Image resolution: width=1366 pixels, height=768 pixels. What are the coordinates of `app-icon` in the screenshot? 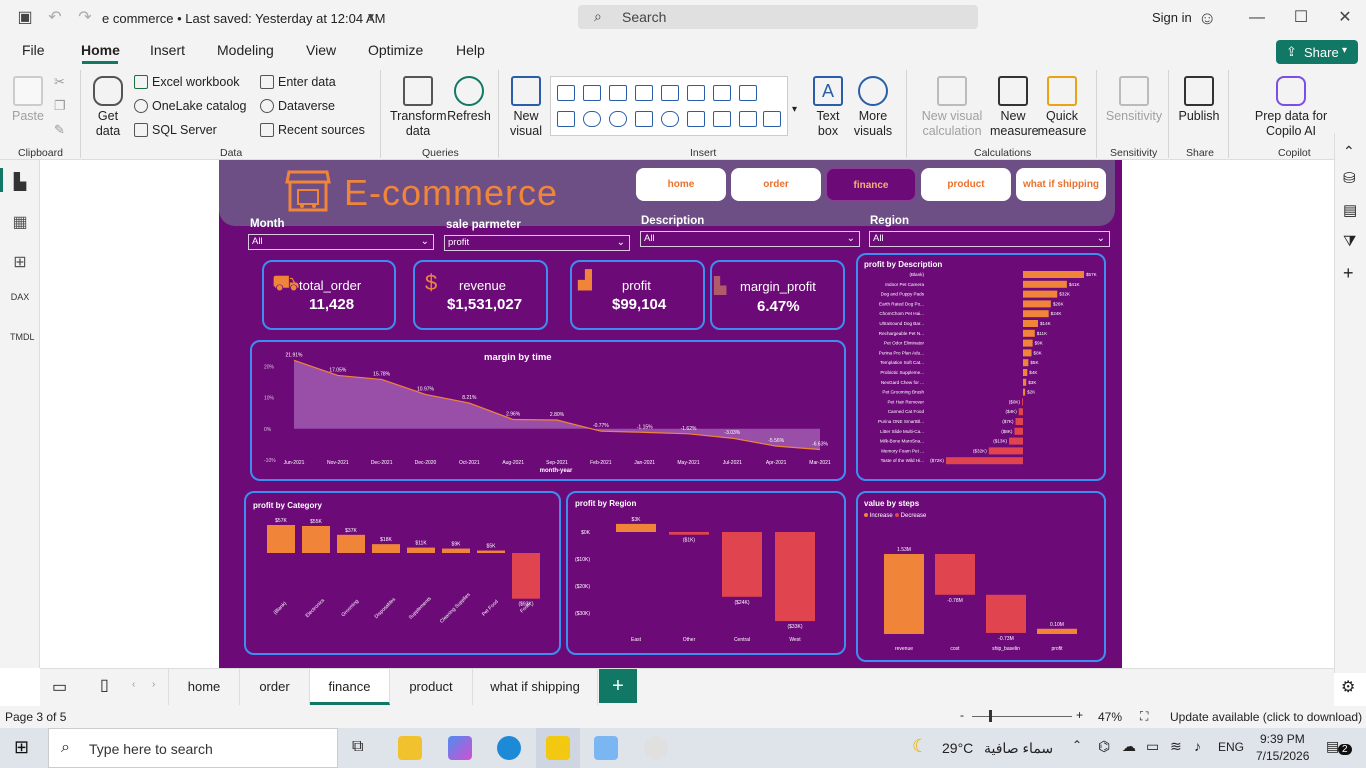 It's located at (656, 748).